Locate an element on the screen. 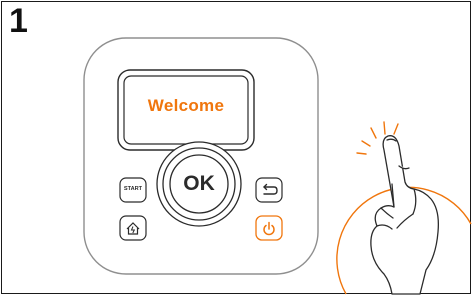 The image size is (473, 296). back-button is located at coordinates (269, 190).